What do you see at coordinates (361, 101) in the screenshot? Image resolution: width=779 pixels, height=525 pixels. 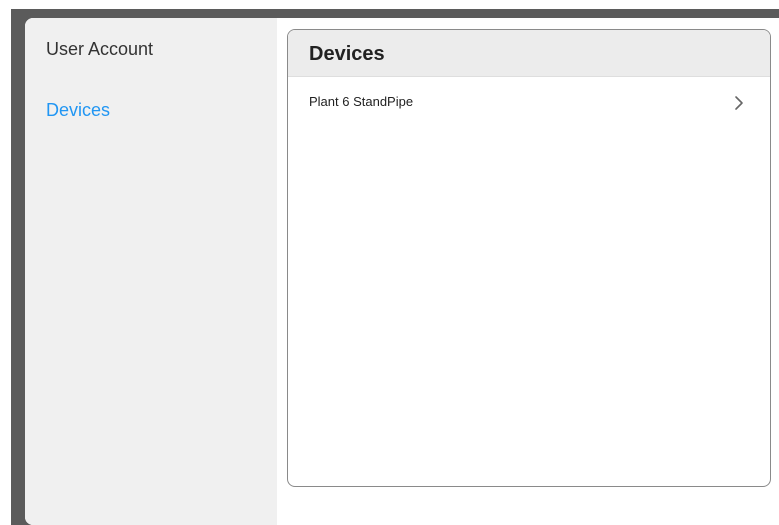 I see `device-name: Plant 6 StandPipe` at bounding box center [361, 101].